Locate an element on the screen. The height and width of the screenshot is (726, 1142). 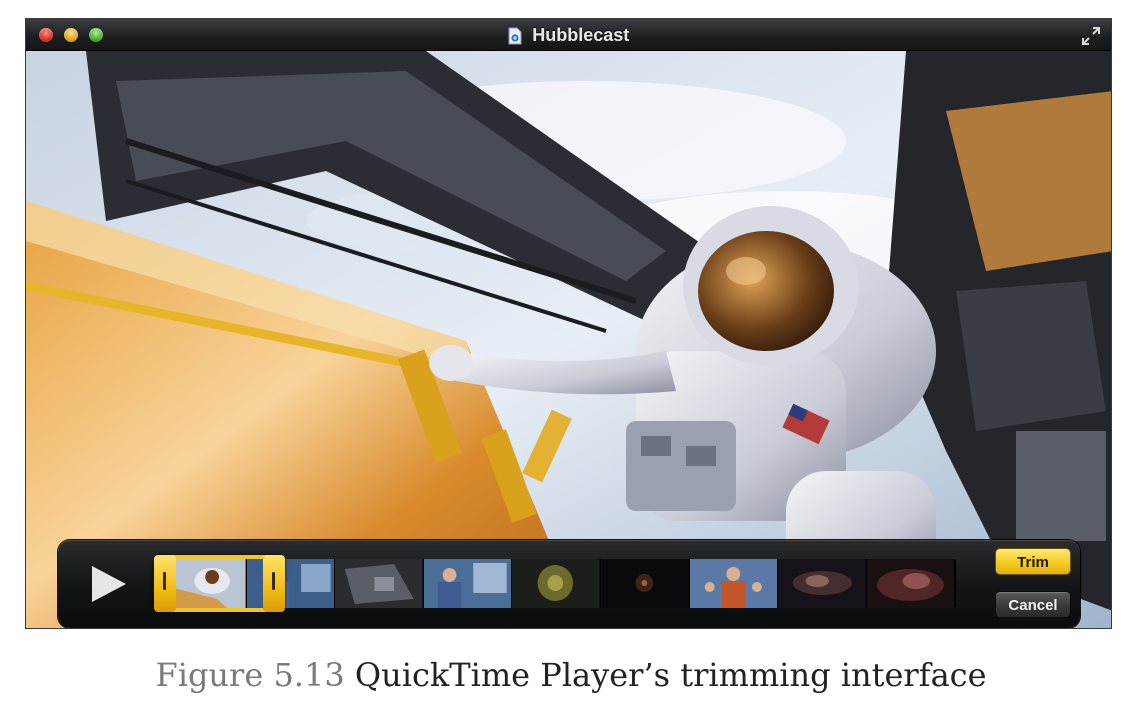
trim-controls-bar: Trim Cancel is located at coordinates (569, 584).